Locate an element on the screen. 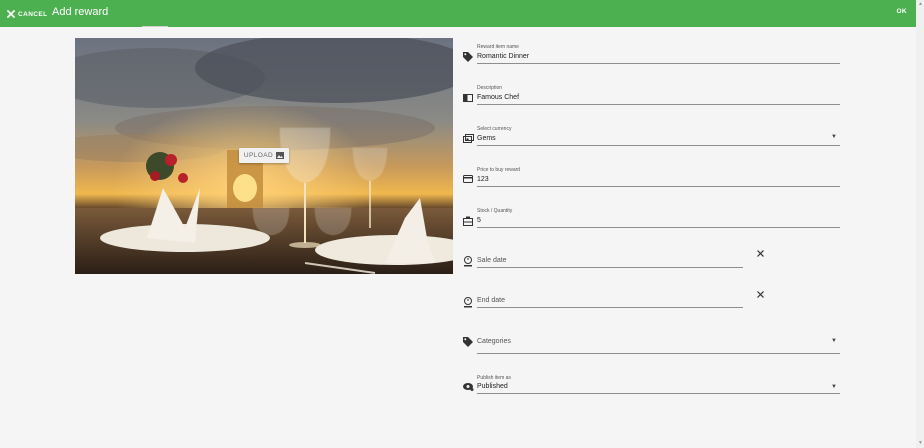 The height and width of the screenshot is (448, 924). stock-input: 5 is located at coordinates (479, 220).